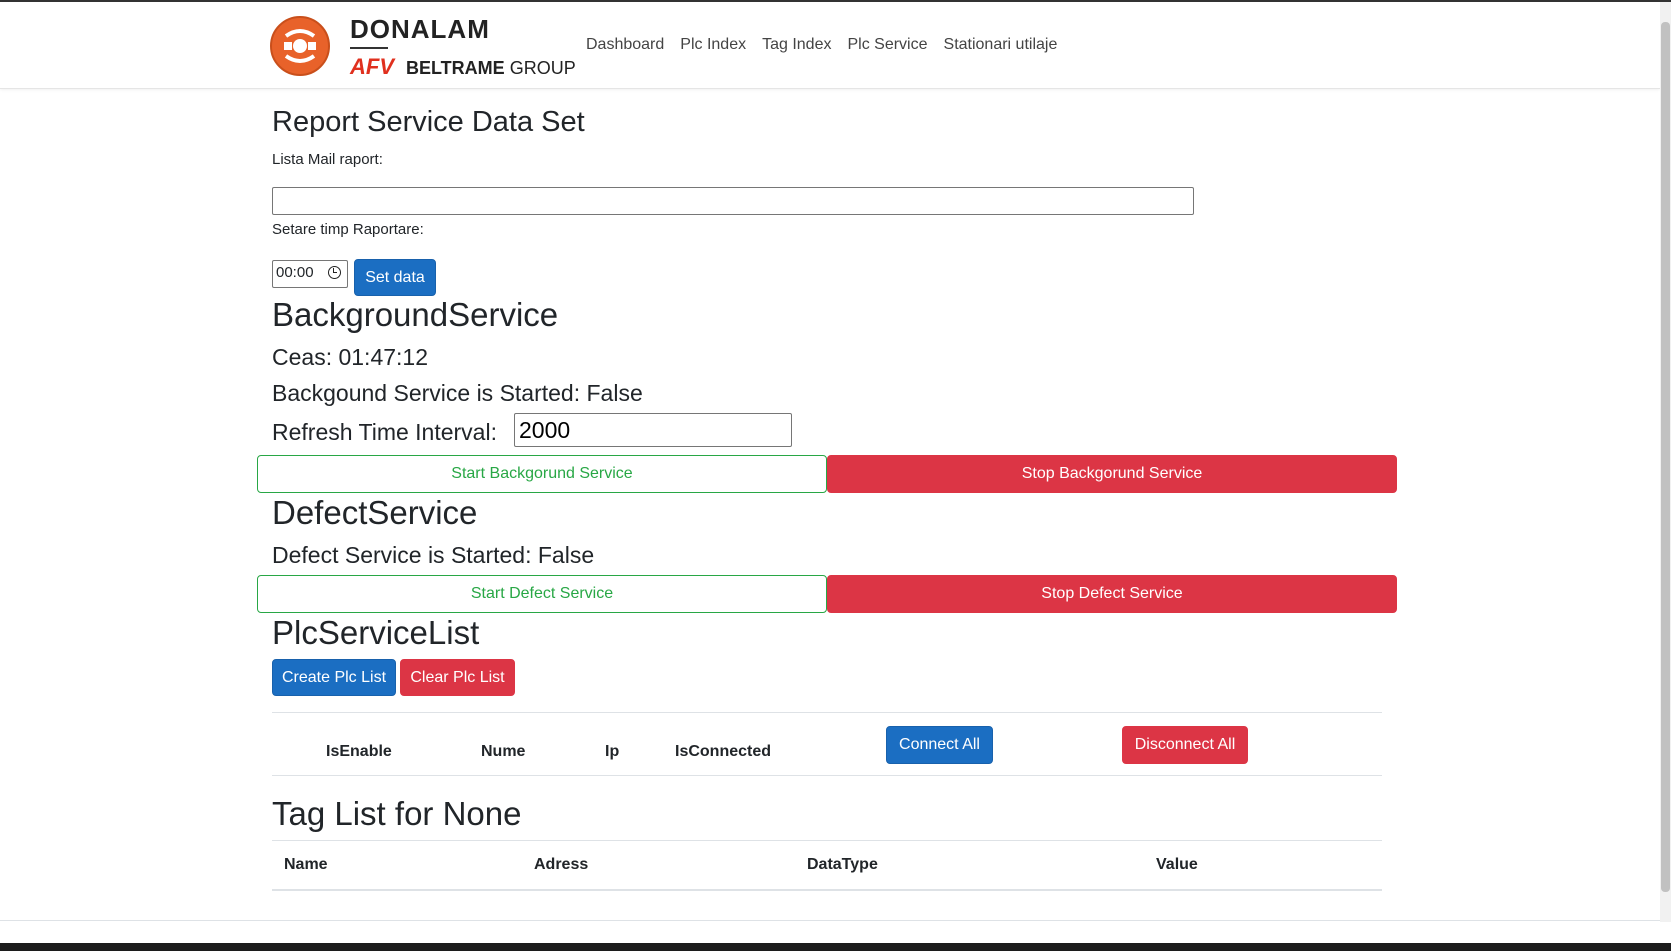 The height and width of the screenshot is (951, 1671). What do you see at coordinates (653, 430) in the screenshot?
I see `refresh-interval-input` at bounding box center [653, 430].